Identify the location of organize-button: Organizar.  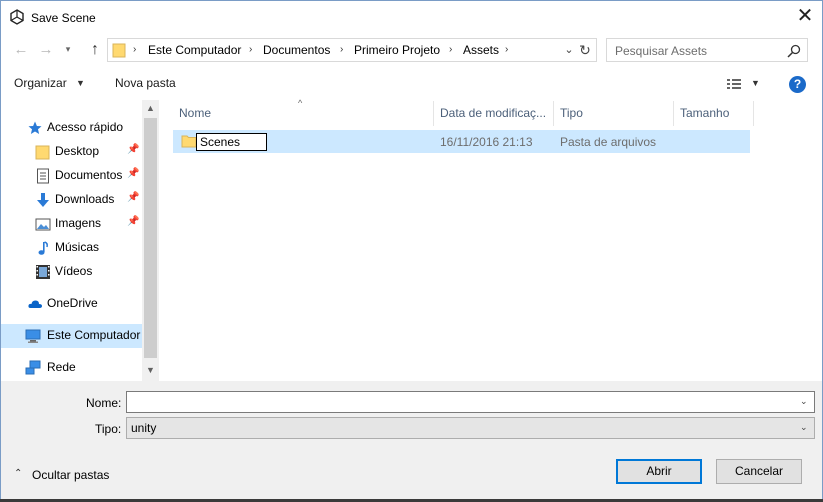
(40, 85).